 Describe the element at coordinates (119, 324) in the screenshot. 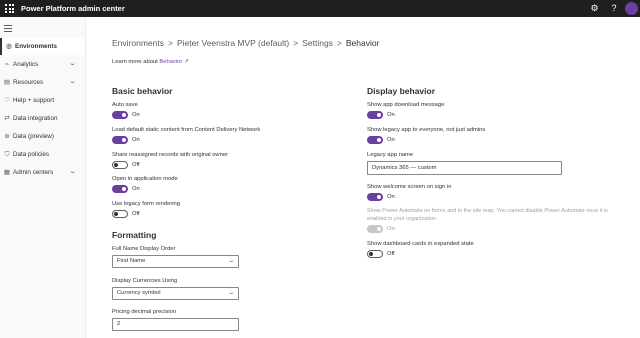

I see `input-value: 2` at that location.